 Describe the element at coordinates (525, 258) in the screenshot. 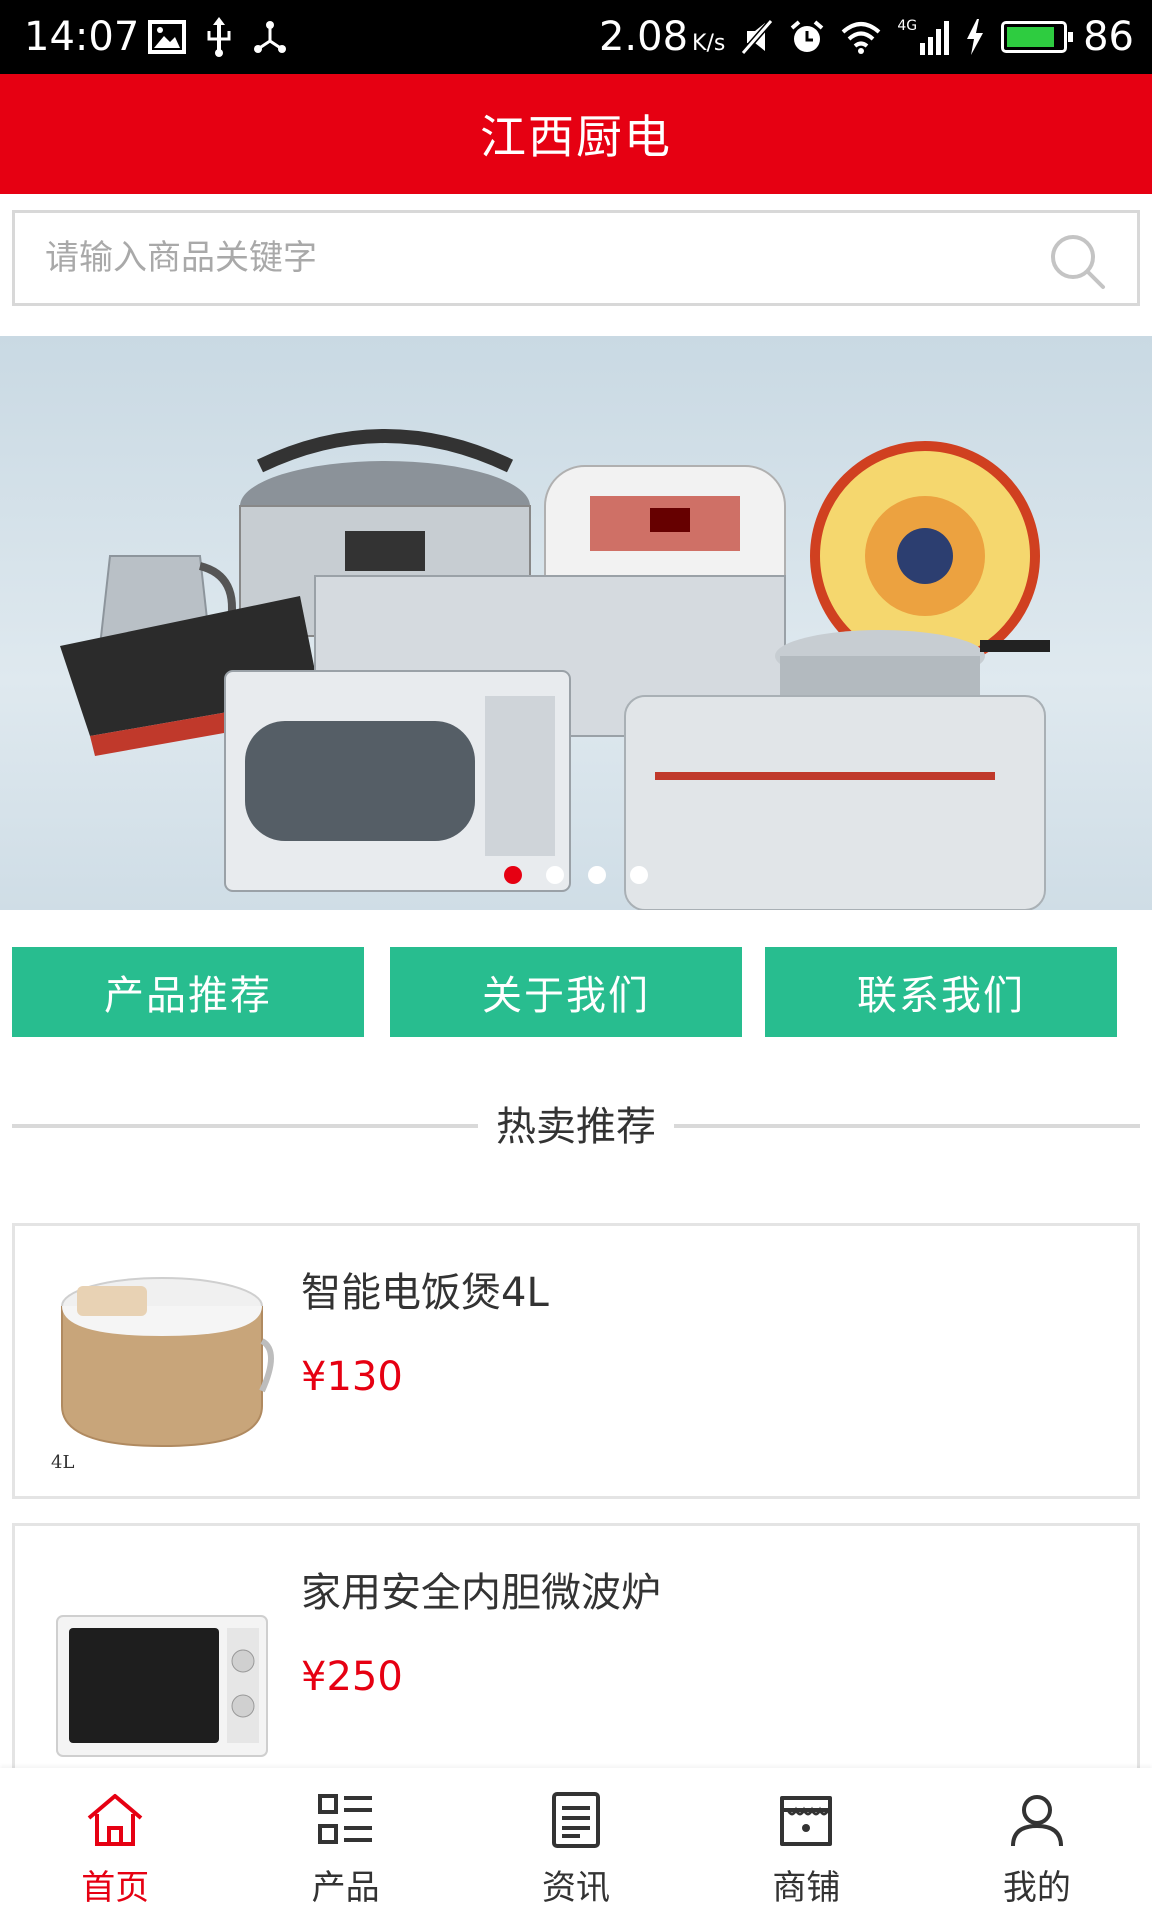

I see `search-input` at that location.